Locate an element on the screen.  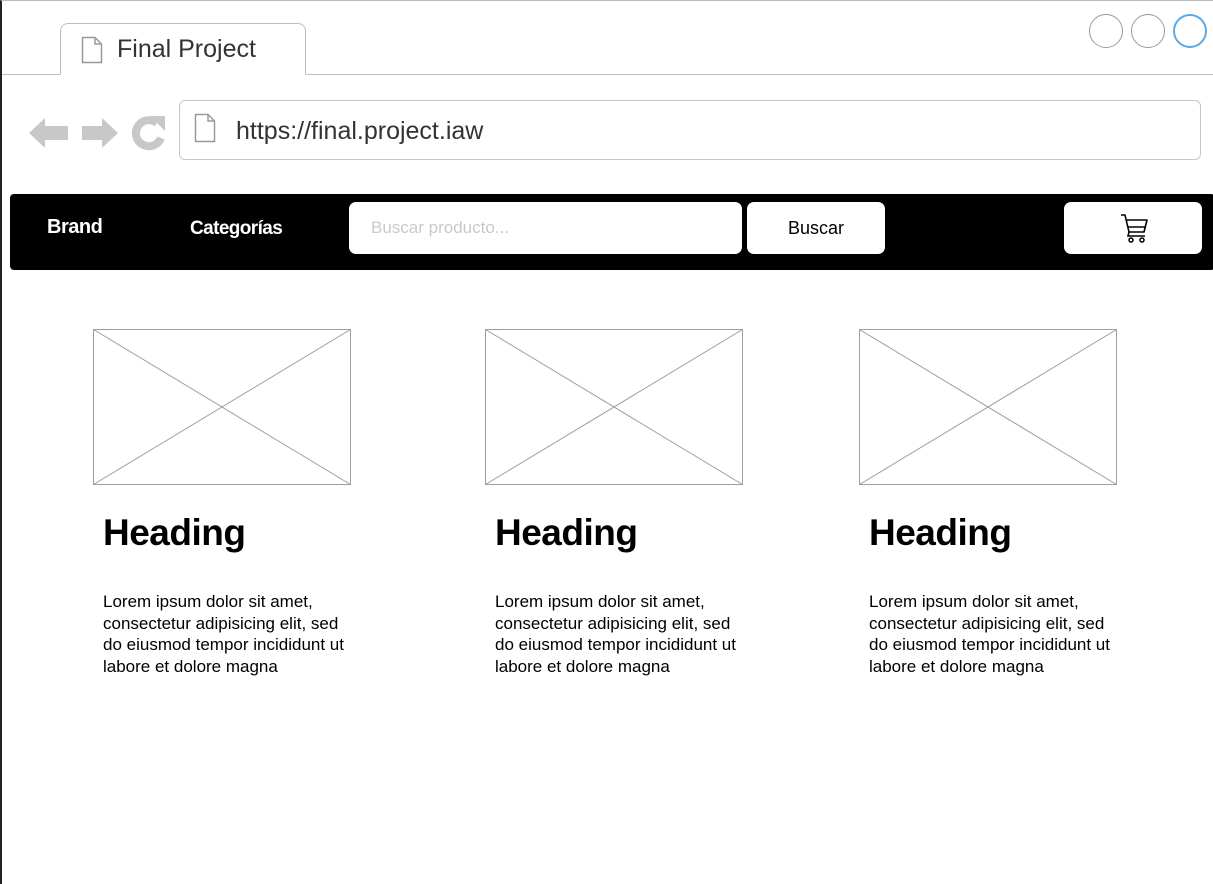
window-control-maximize is located at coordinates (1148, 31).